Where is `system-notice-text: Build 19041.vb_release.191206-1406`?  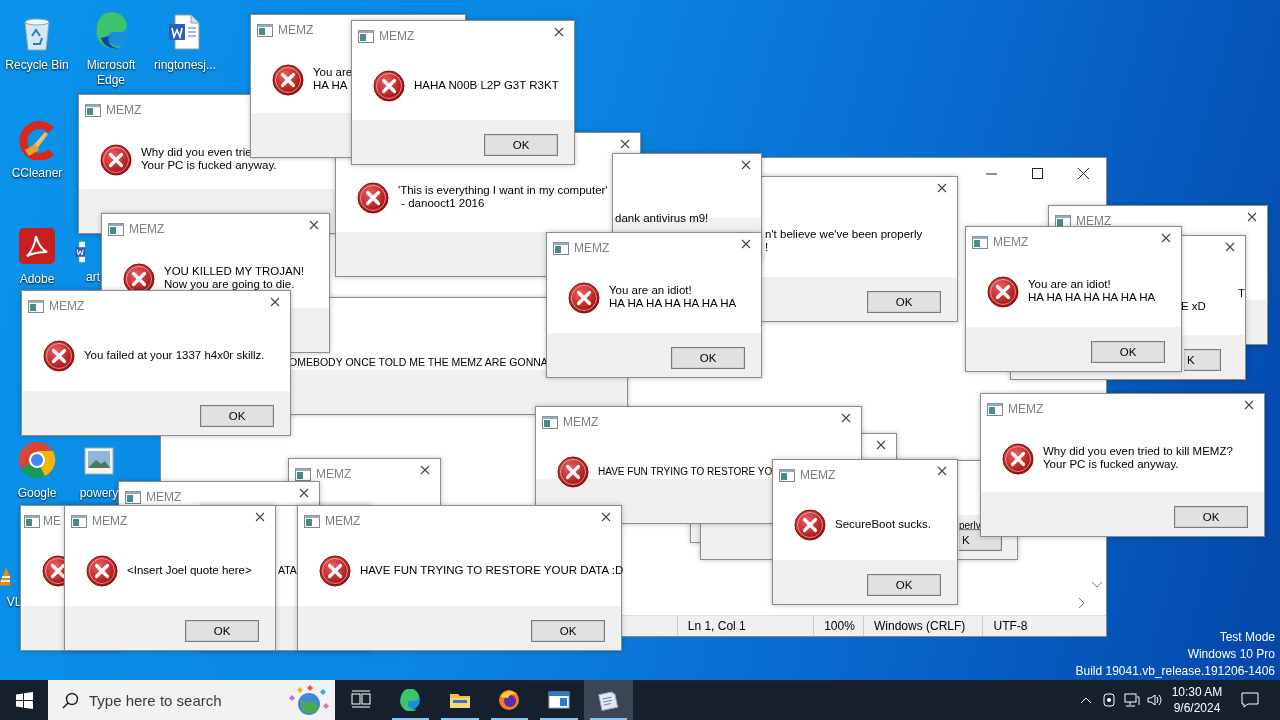 system-notice-text: Build 19041.vb_release.191206-1406 is located at coordinates (1175, 671).